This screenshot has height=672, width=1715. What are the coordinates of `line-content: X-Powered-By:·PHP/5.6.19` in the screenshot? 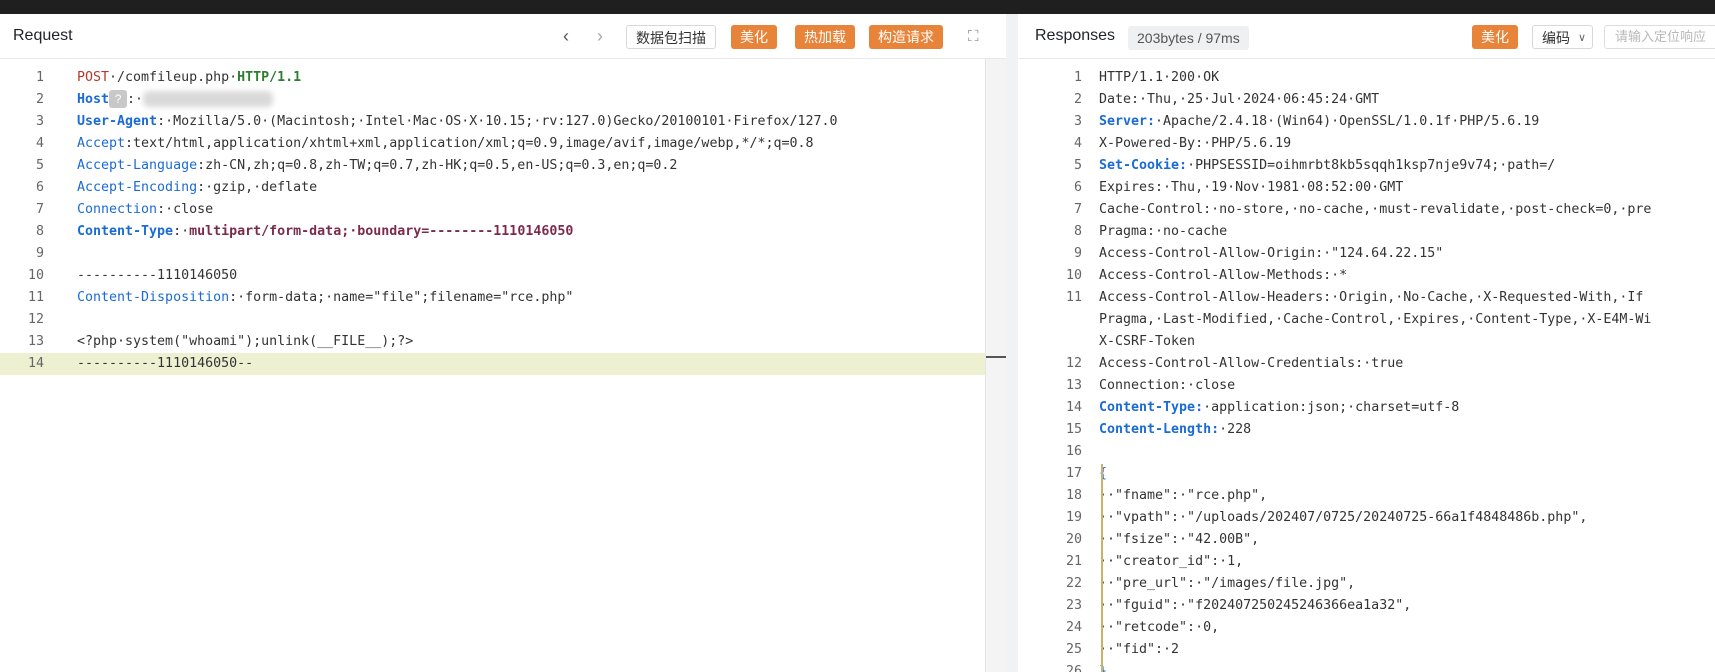 It's located at (1195, 144).